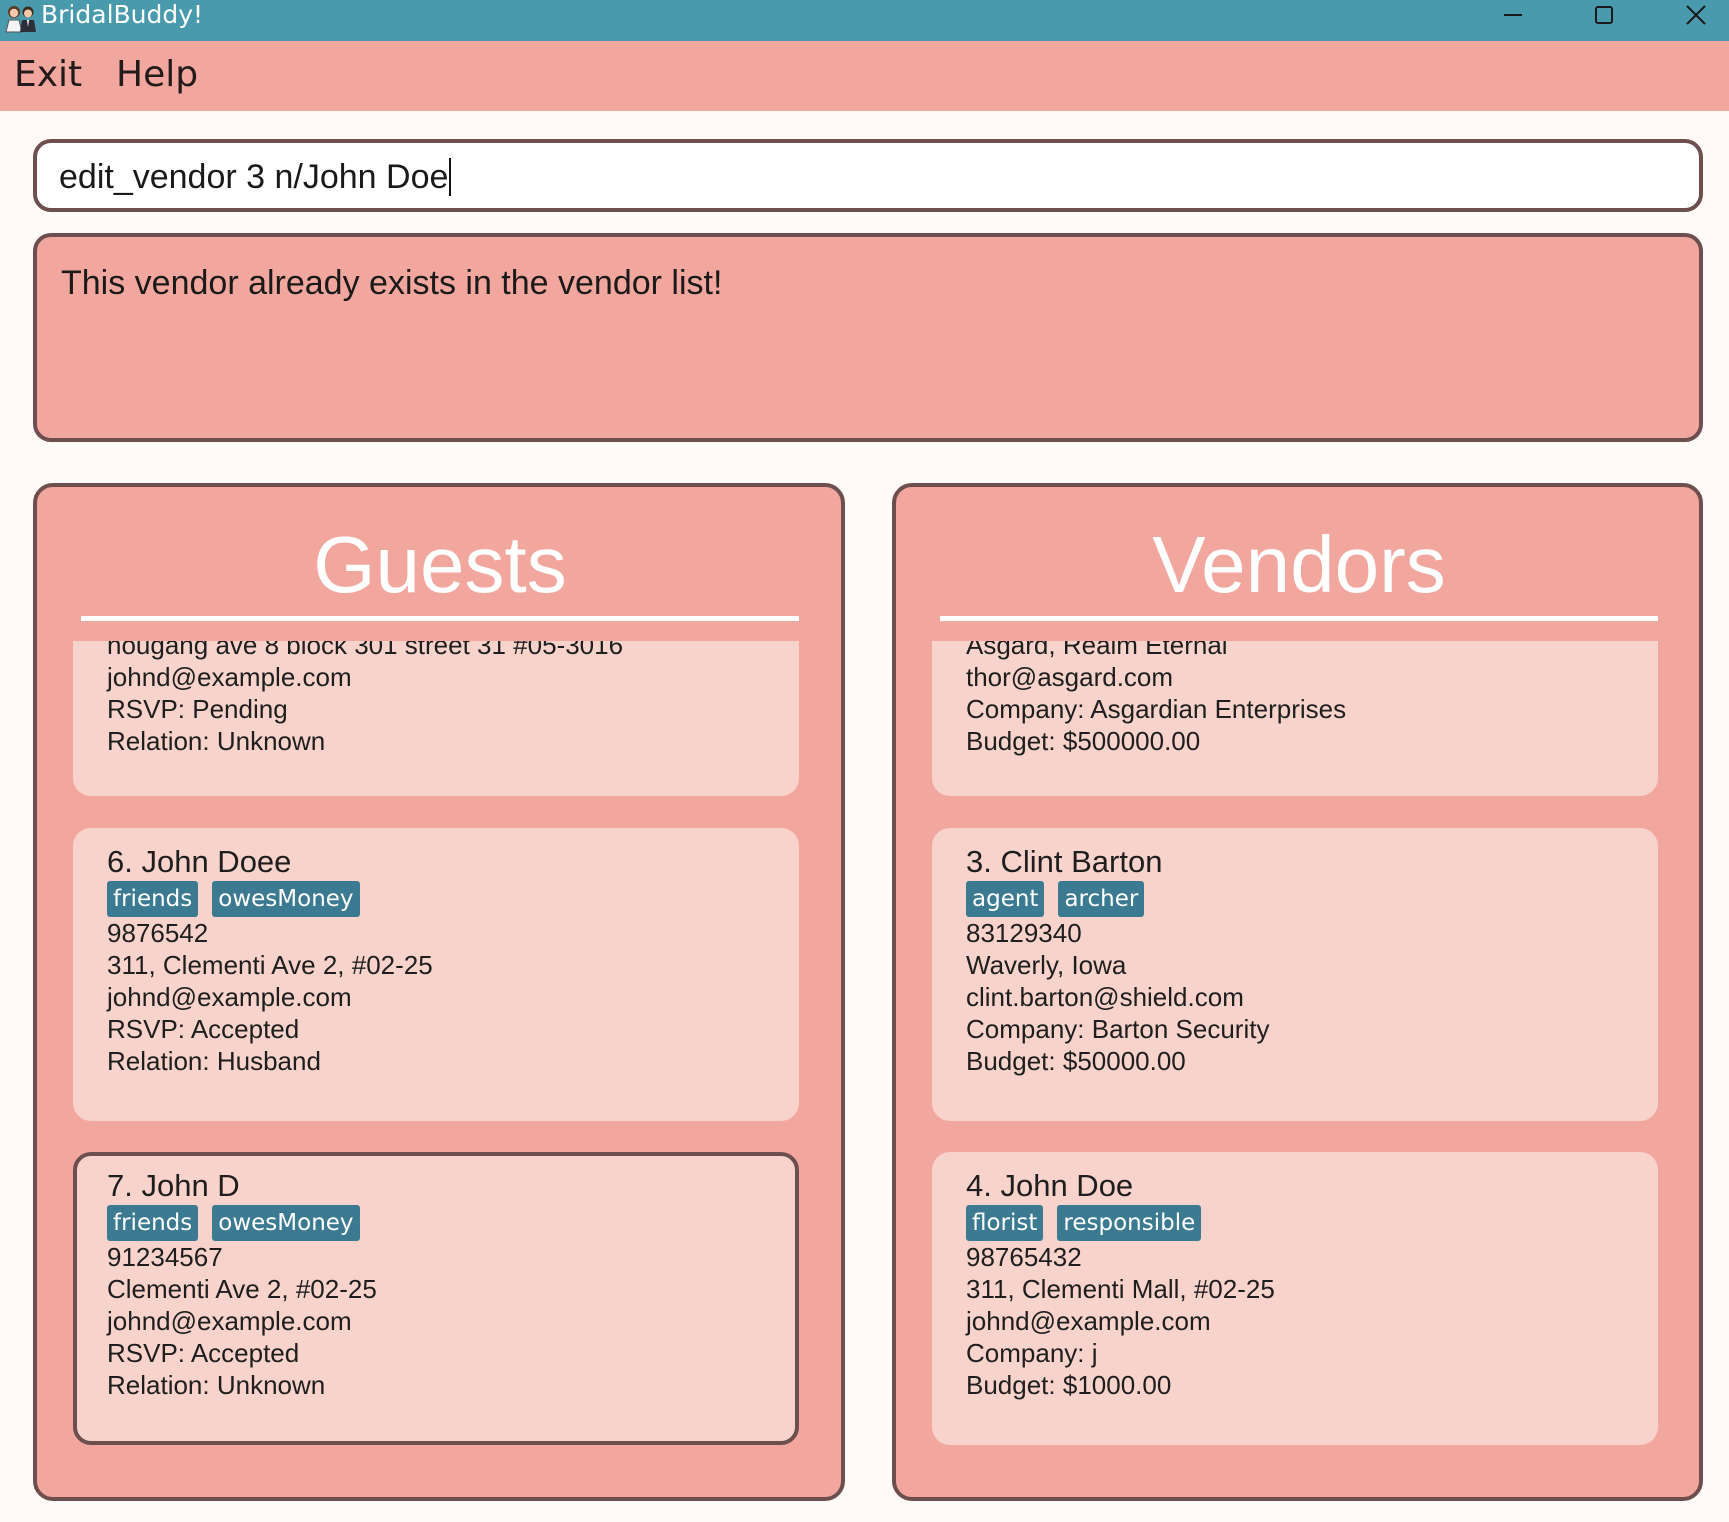 The image size is (1729, 1522). I want to click on text-caret, so click(450, 177).